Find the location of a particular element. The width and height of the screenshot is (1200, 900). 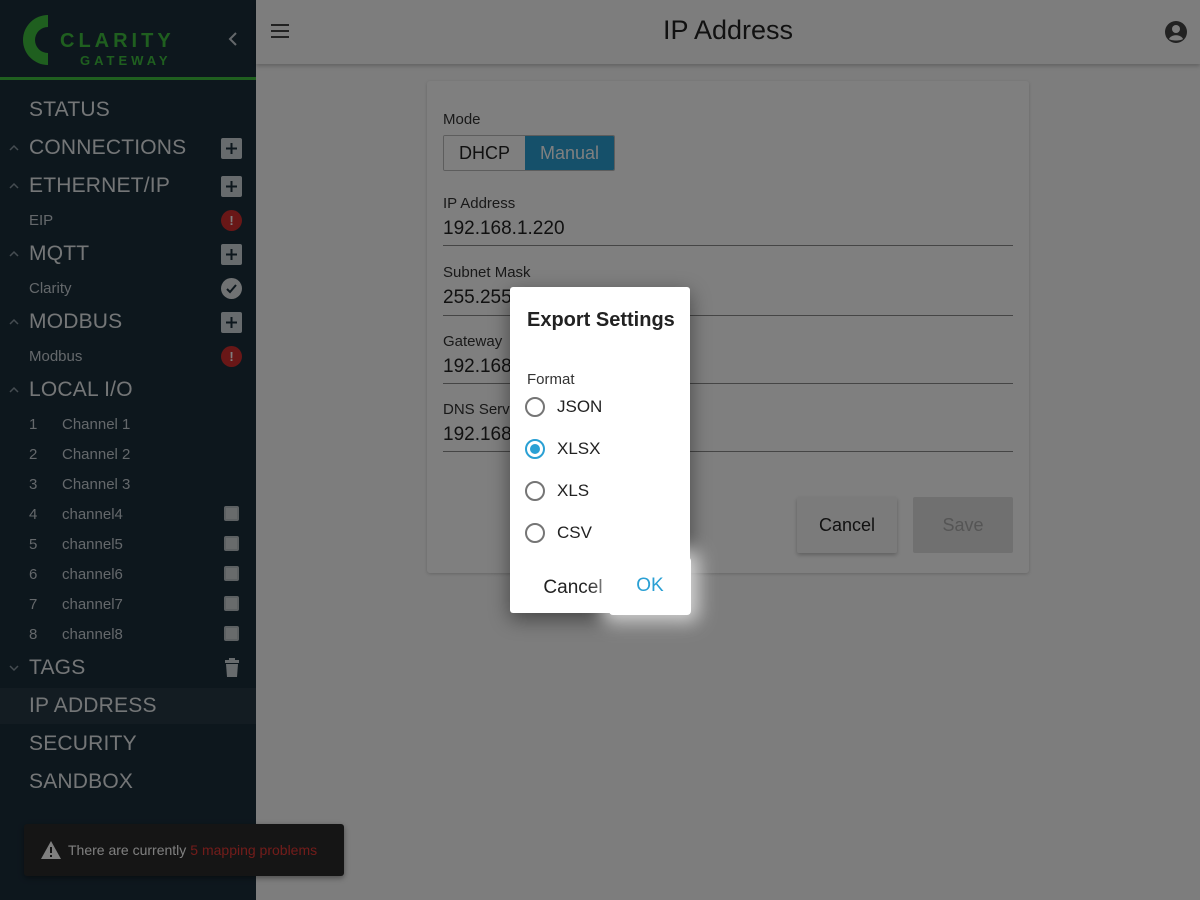

radio-label: JSON is located at coordinates (580, 406).